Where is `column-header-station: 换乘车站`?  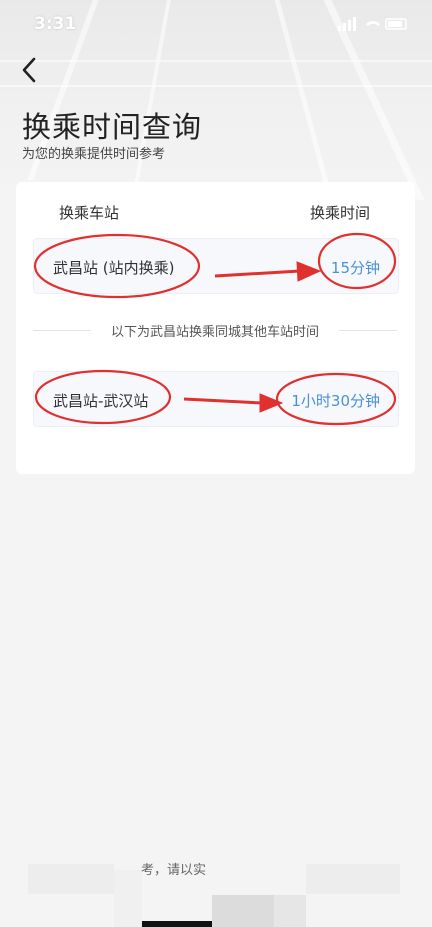 column-header-station: 换乘车站 is located at coordinates (89, 213).